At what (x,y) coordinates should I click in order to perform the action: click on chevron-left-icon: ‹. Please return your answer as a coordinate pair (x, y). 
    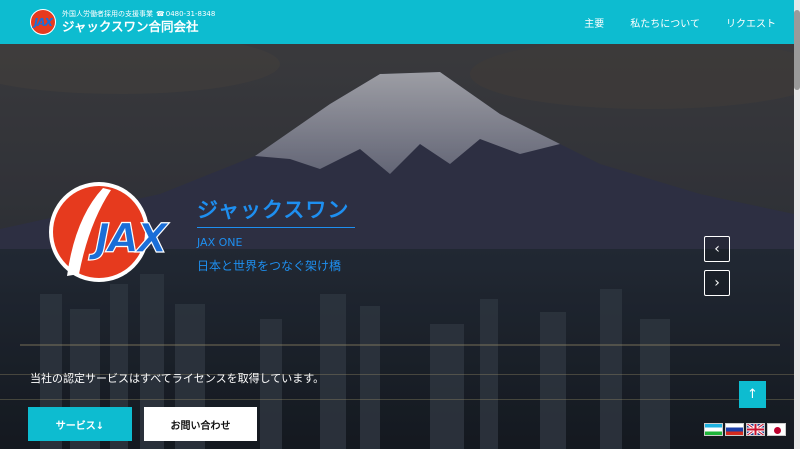
    Looking at the image, I should click on (717, 249).